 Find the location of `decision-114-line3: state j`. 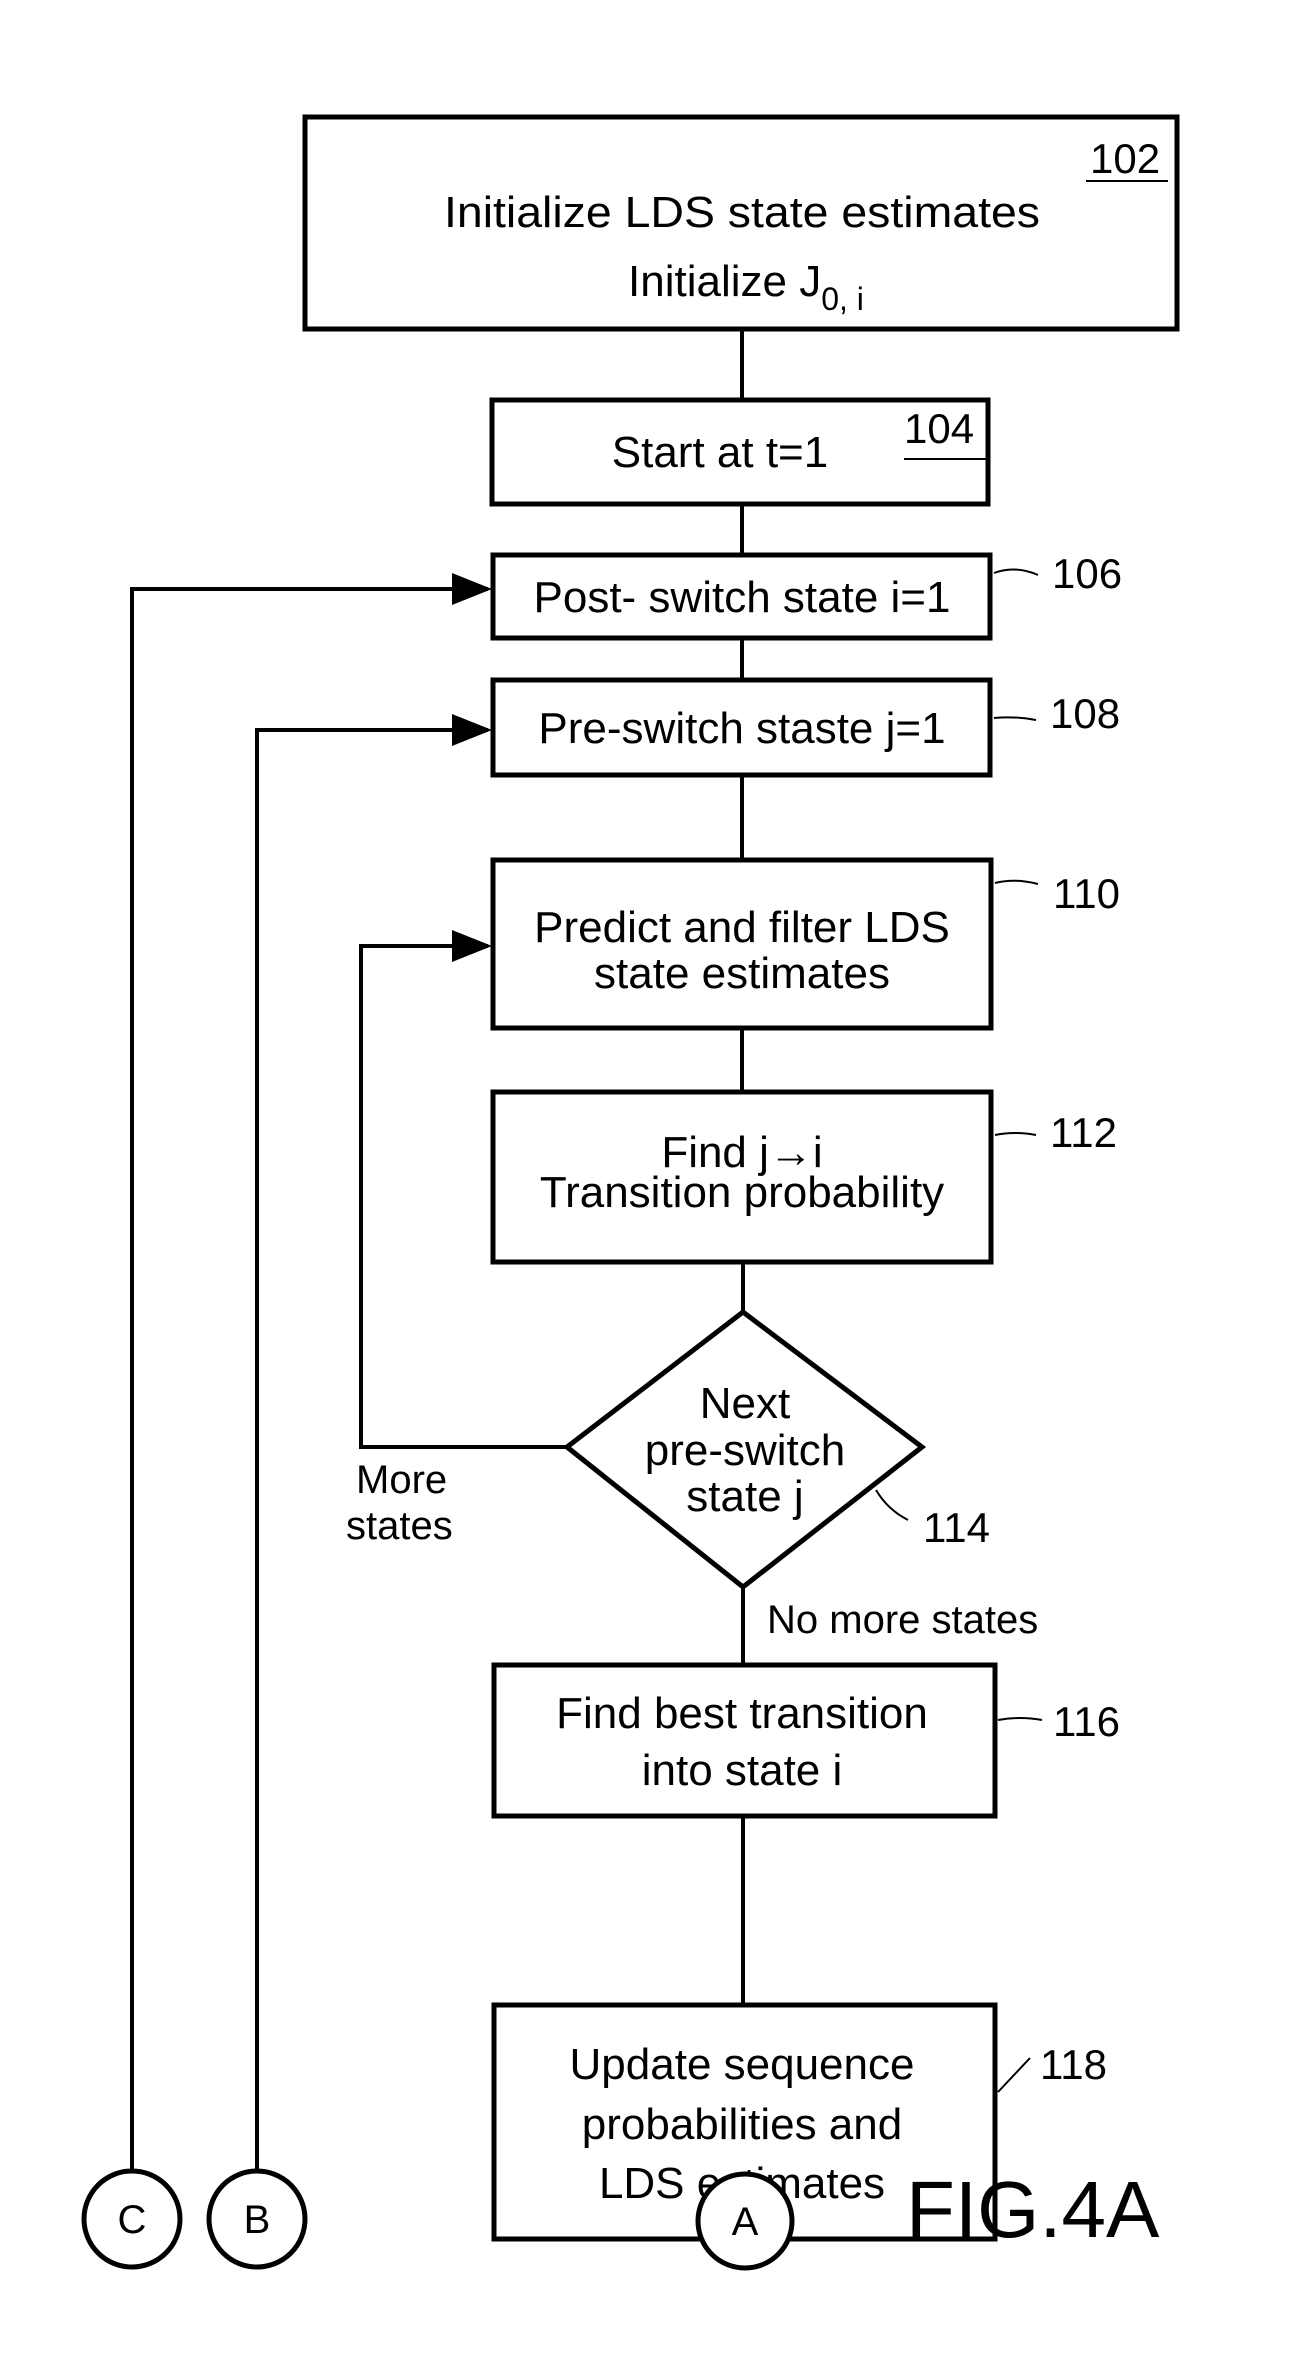

decision-114-line3: state j is located at coordinates (744, 1496).